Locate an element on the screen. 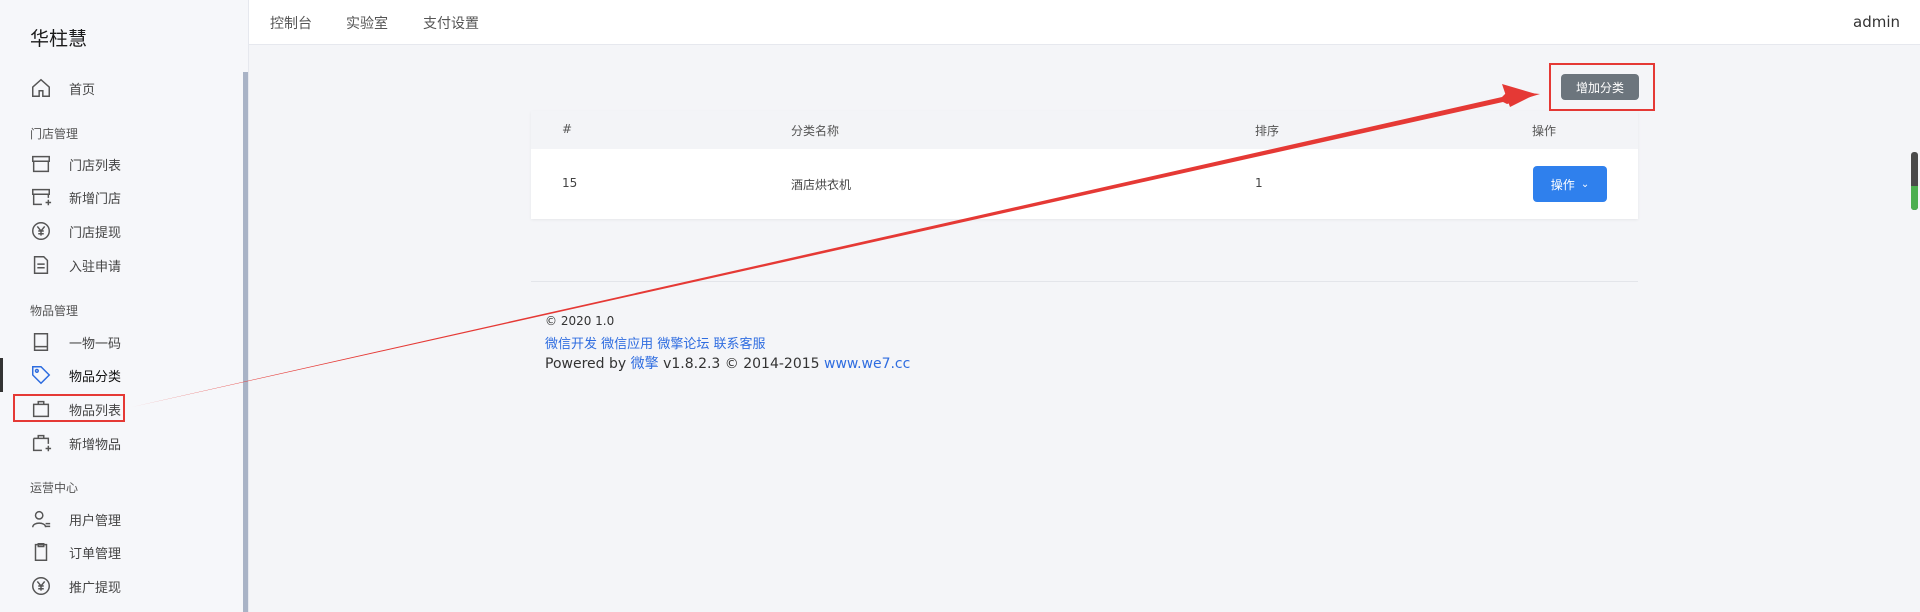 This screenshot has width=1920, height=612. nav-payment-settings: 支付设置 is located at coordinates (451, 23).